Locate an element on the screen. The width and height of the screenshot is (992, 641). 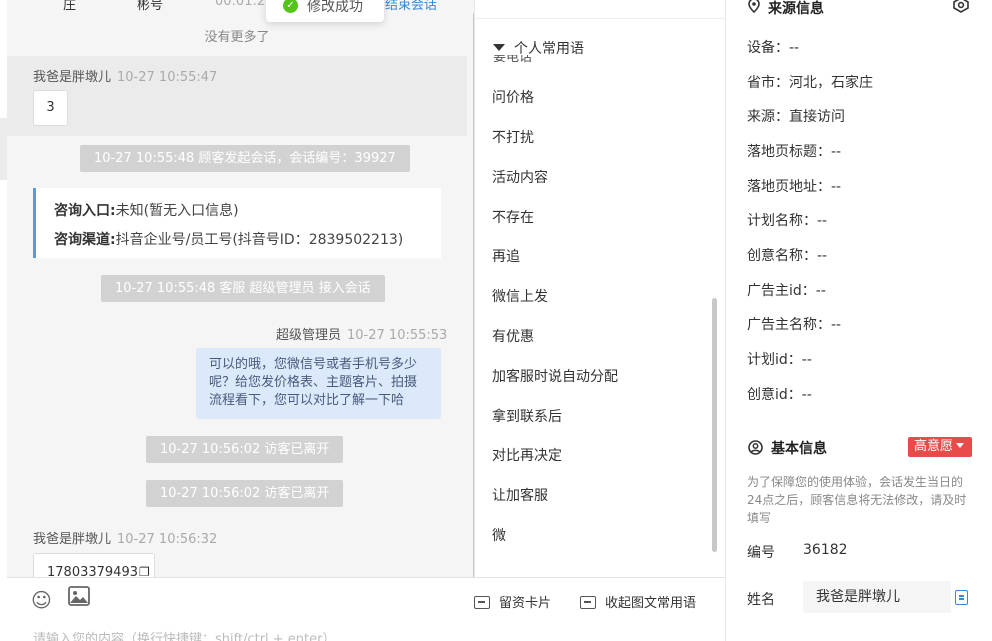
end-session-link: 结束会话 is located at coordinates (411, 6).